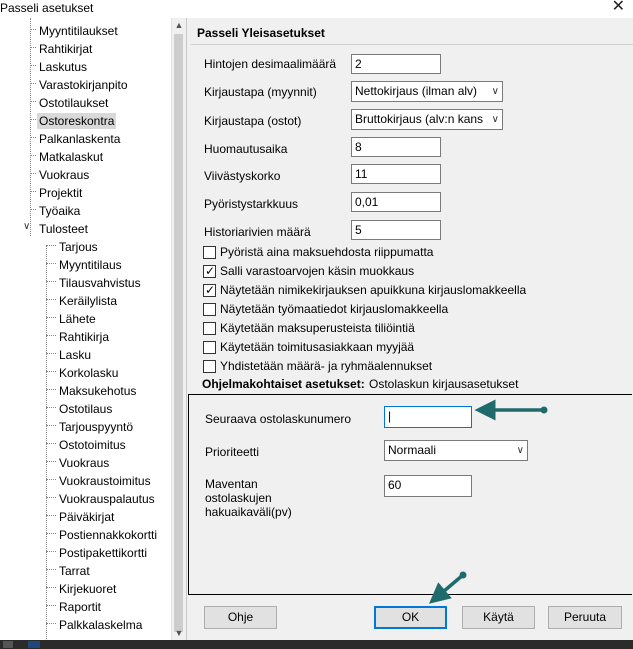 Image resolution: width=633 pixels, height=649 pixels. Describe the element at coordinates (511, 410) in the screenshot. I see `arrow-to-next-number-icon` at that location.